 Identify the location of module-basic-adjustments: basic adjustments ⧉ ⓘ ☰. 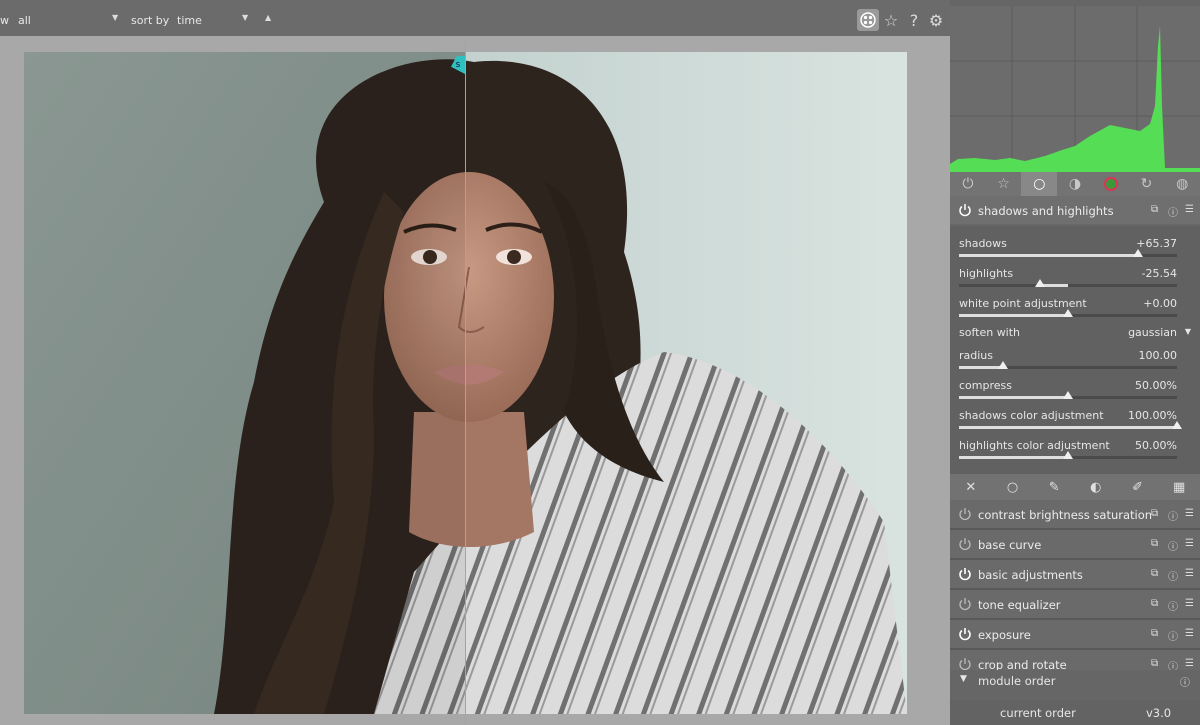
(1075, 574).